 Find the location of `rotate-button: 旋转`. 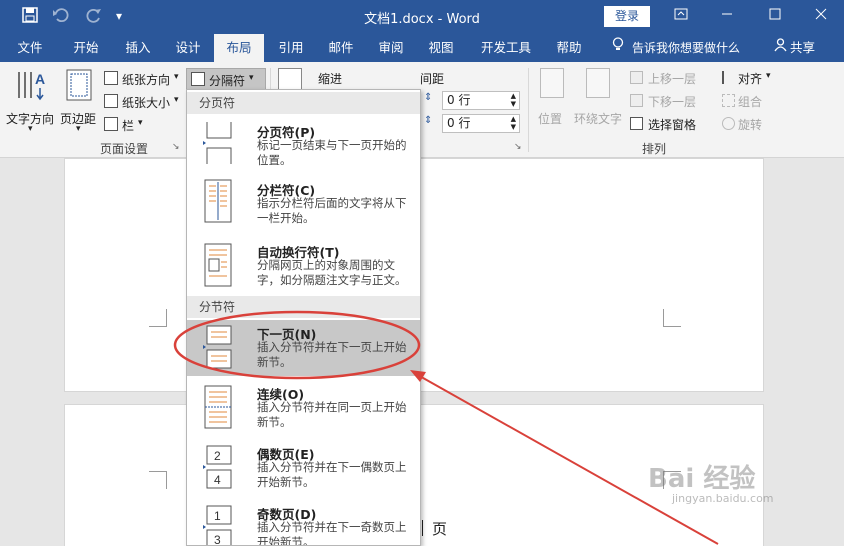

rotate-button: 旋转 is located at coordinates (752, 125).